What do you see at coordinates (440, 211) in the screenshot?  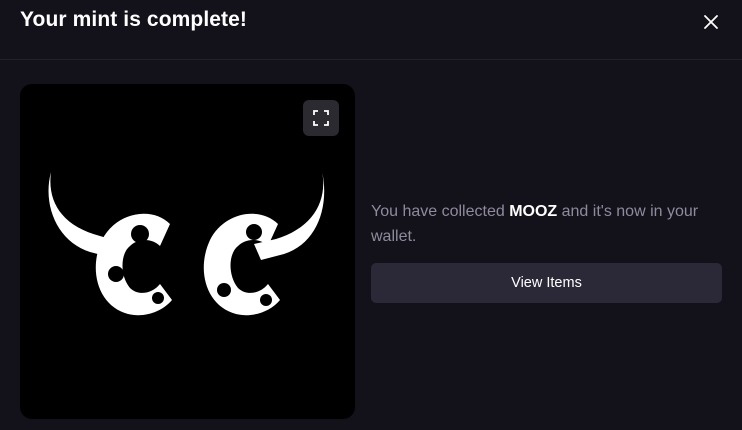 I see `message-prefix: You have collected` at bounding box center [440, 211].